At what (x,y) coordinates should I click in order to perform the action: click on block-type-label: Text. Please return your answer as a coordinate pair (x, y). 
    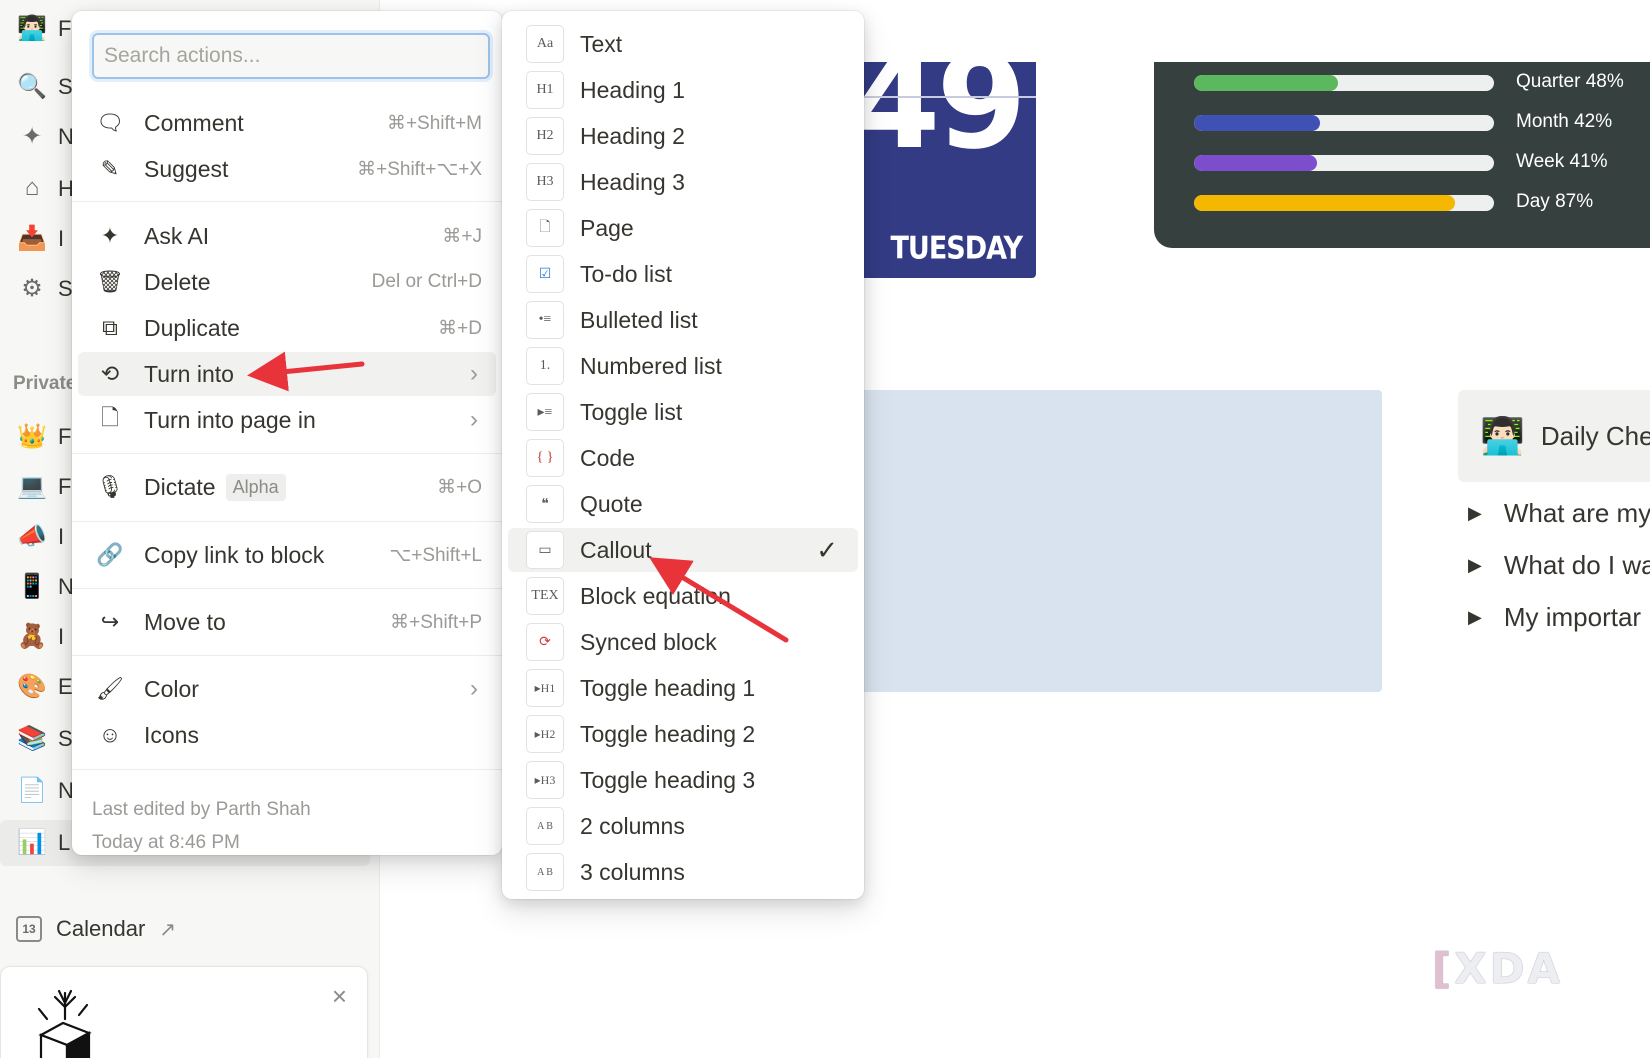
    Looking at the image, I should click on (601, 43).